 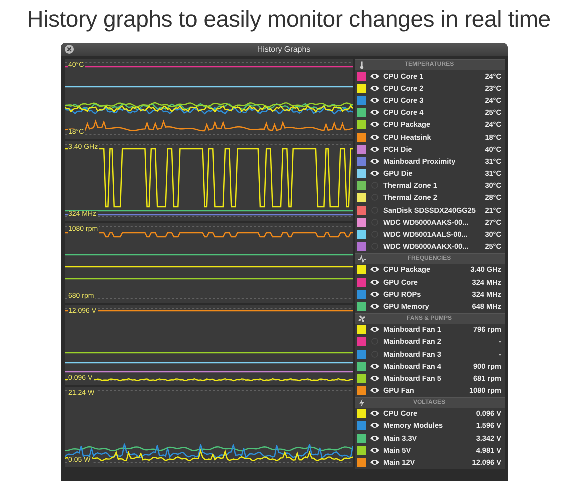 I want to click on close-icon, so click(x=69, y=49).